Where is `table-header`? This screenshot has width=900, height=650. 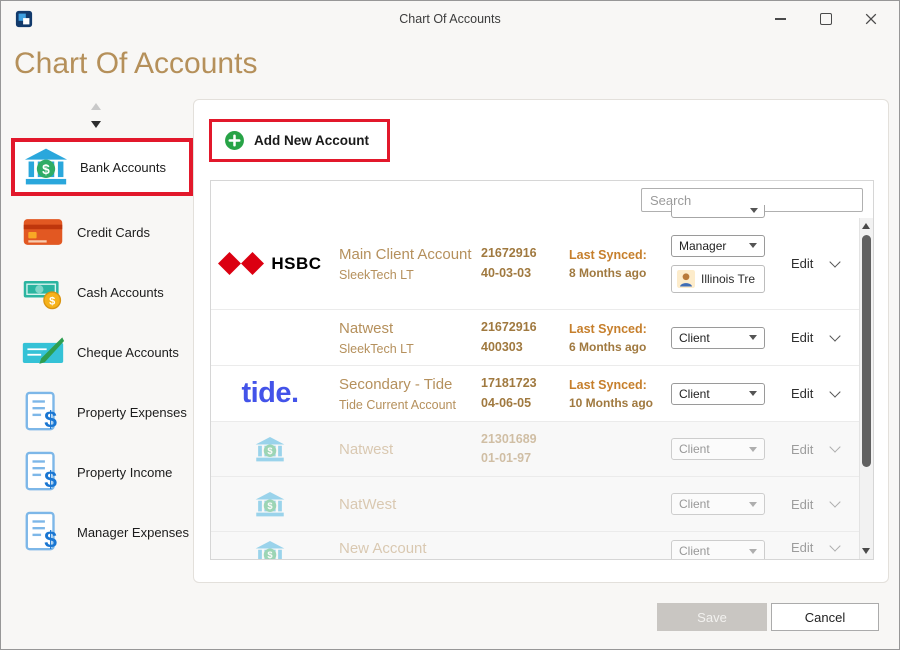
table-header is located at coordinates (542, 200).